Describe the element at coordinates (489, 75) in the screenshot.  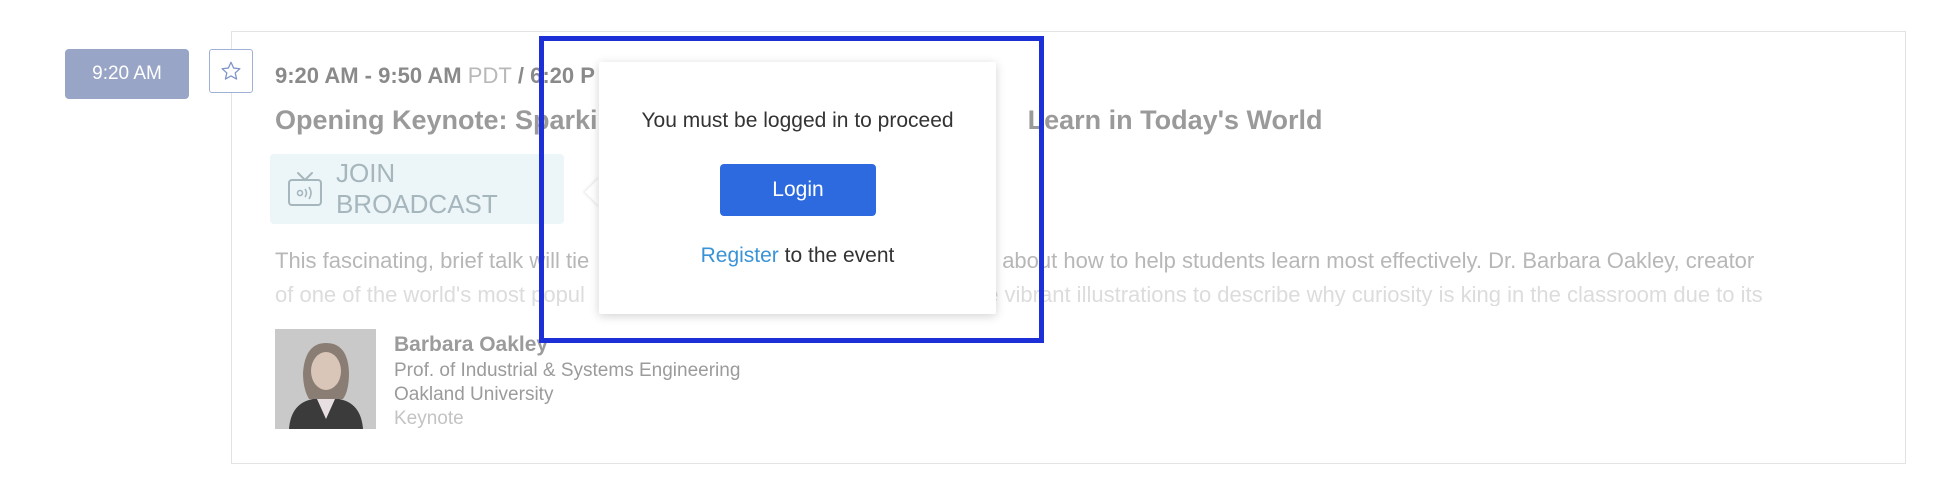
I see `timezone-primary: PDT` at that location.